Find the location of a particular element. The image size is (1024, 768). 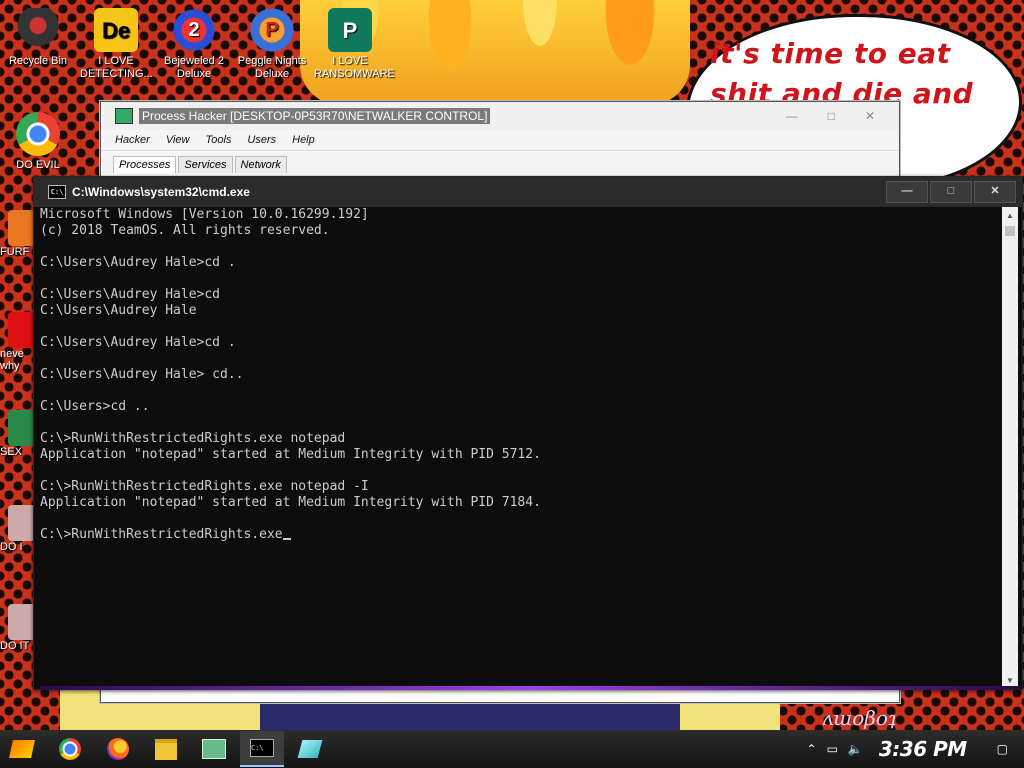

tab-services: Services is located at coordinates (205, 164).